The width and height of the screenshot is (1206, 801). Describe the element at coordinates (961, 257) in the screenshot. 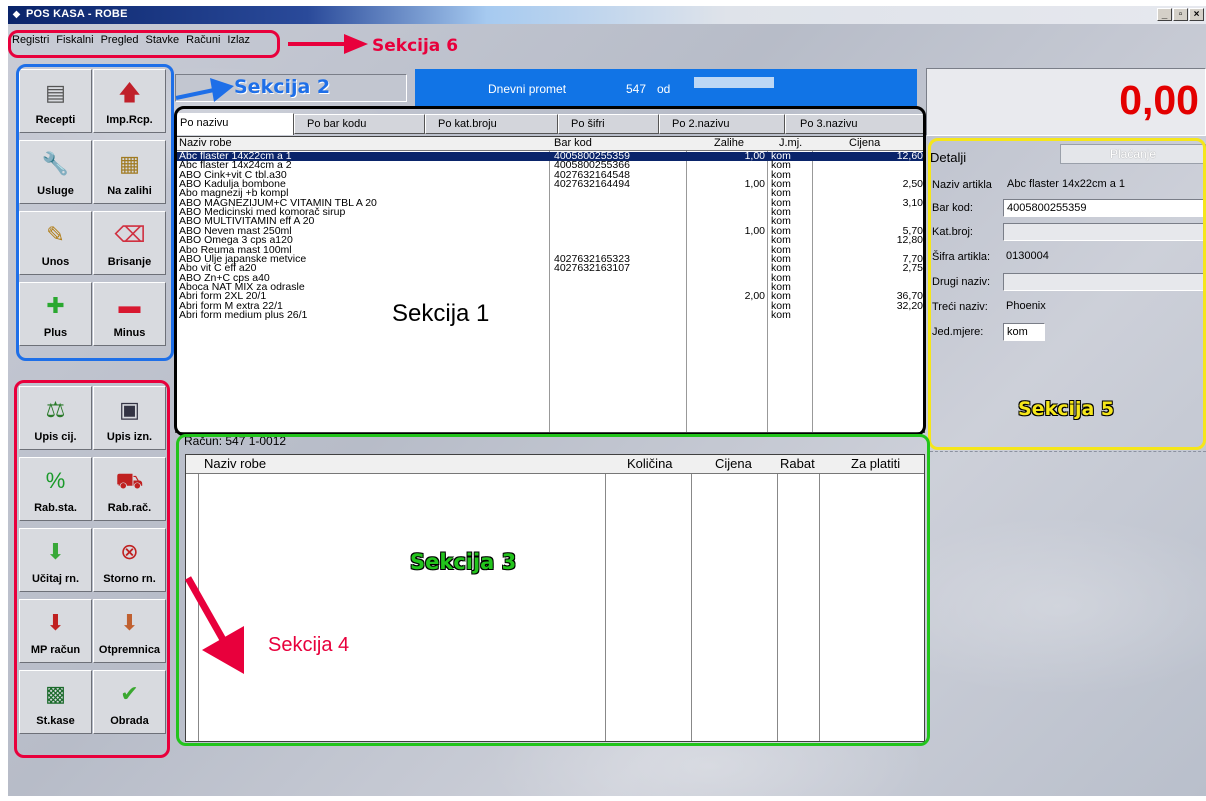

I see `detail-label: Šifra artikla:` at that location.